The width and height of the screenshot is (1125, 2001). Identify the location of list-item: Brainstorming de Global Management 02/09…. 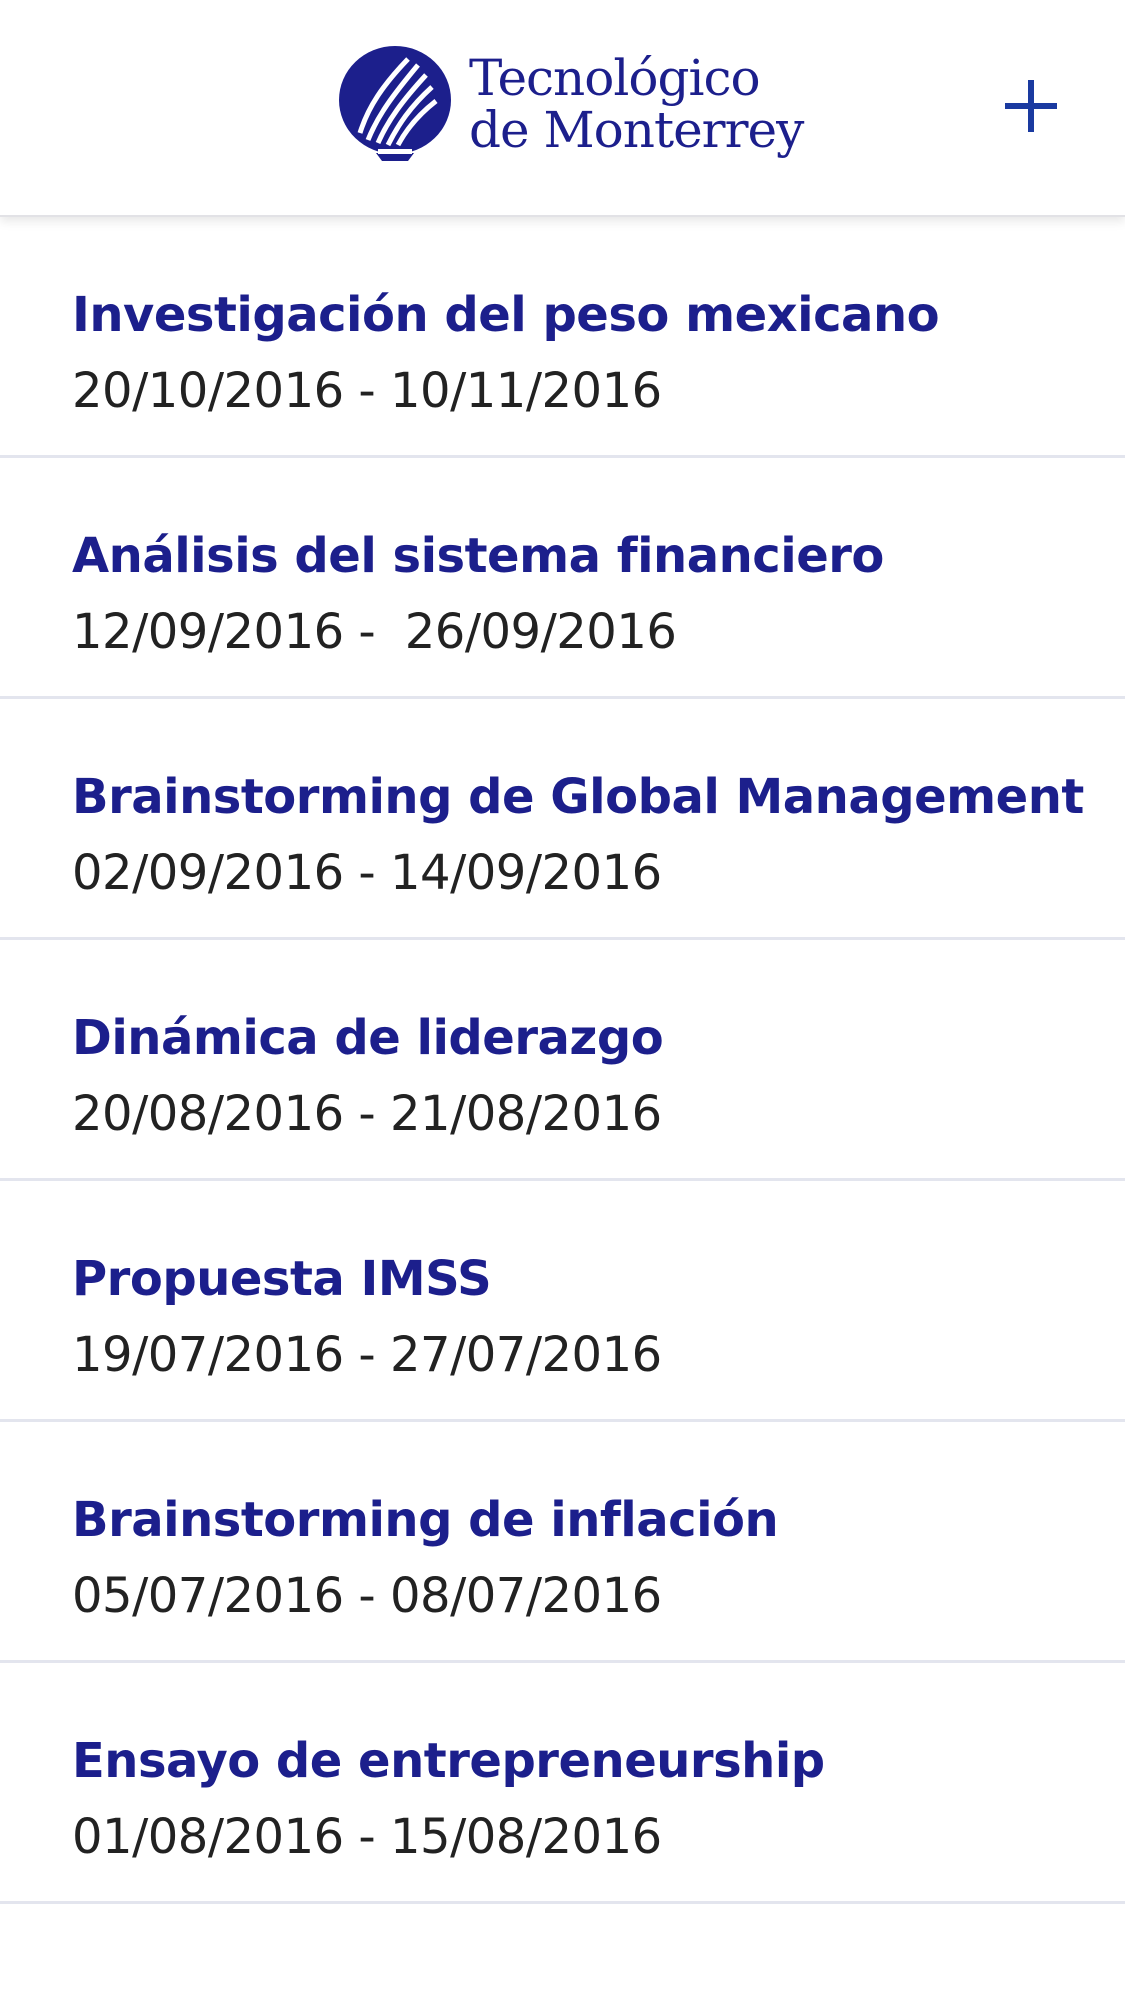
(562, 819).